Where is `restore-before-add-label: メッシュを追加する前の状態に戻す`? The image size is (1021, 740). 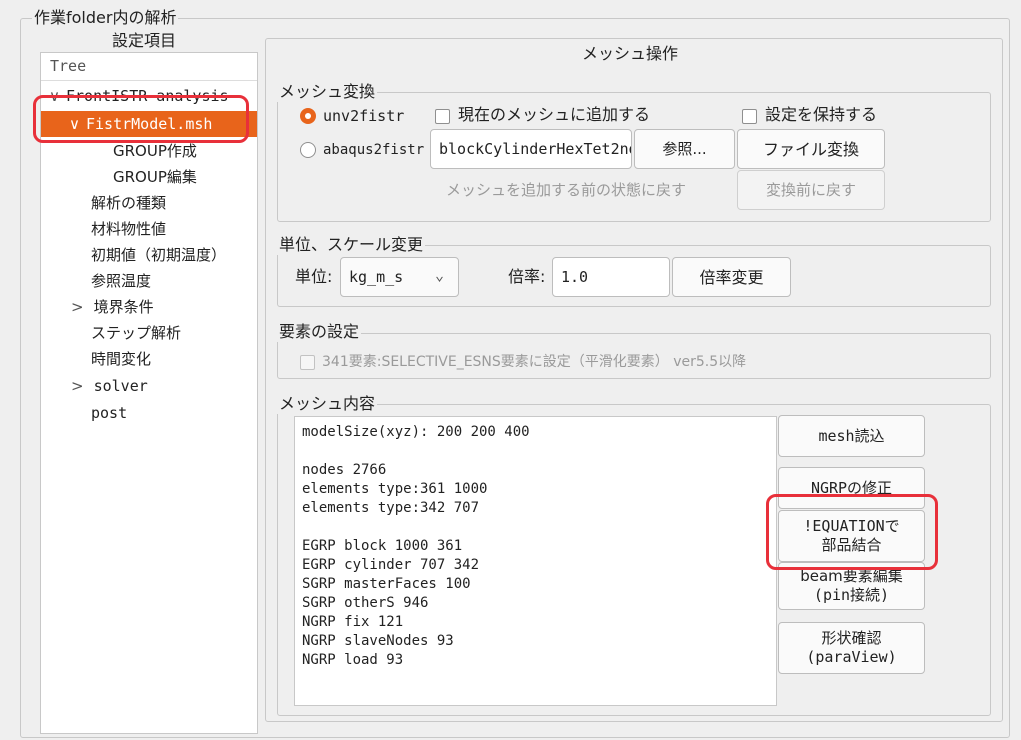 restore-before-add-label: メッシュを追加する前の状態に戻す is located at coordinates (566, 190).